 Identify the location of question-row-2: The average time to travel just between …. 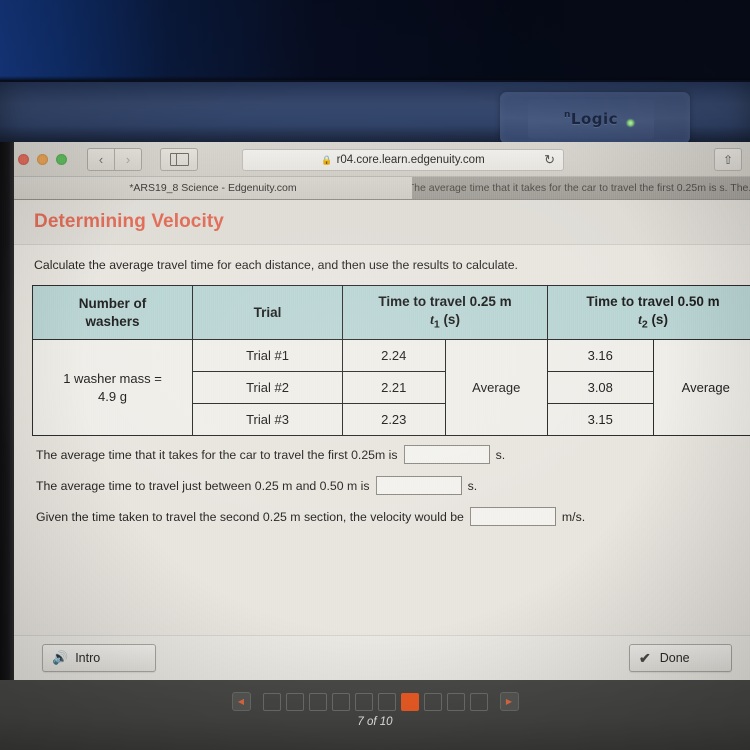
(393, 486).